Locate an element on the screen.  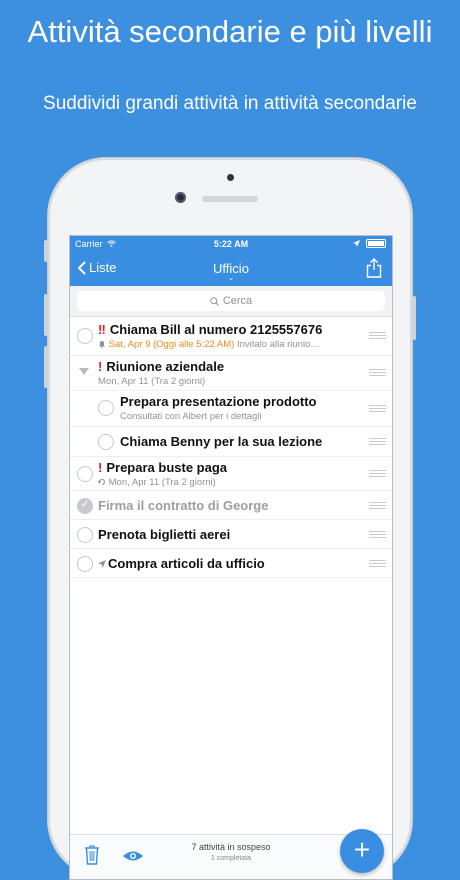
status-right is located at coordinates (369, 243).